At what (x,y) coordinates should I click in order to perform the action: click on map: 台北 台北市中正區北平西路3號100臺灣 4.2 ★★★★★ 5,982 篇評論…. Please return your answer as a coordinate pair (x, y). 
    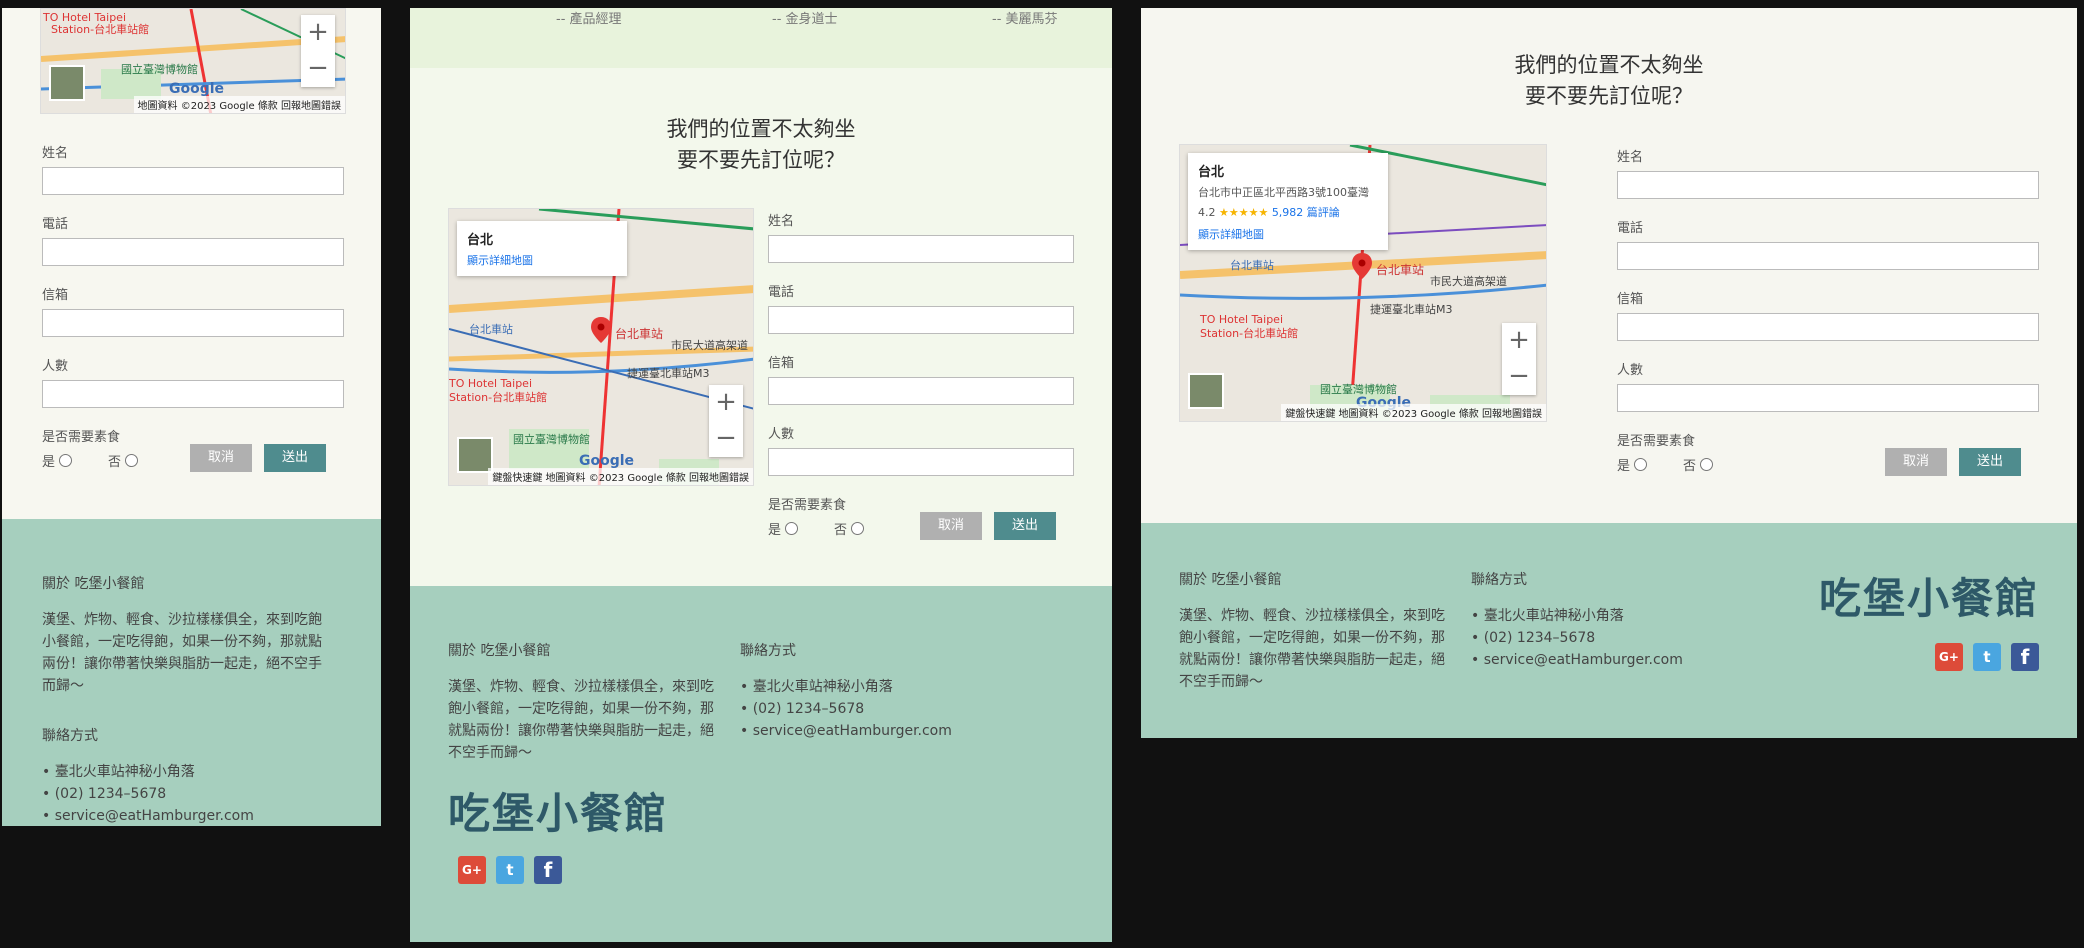
    Looking at the image, I should click on (1363, 283).